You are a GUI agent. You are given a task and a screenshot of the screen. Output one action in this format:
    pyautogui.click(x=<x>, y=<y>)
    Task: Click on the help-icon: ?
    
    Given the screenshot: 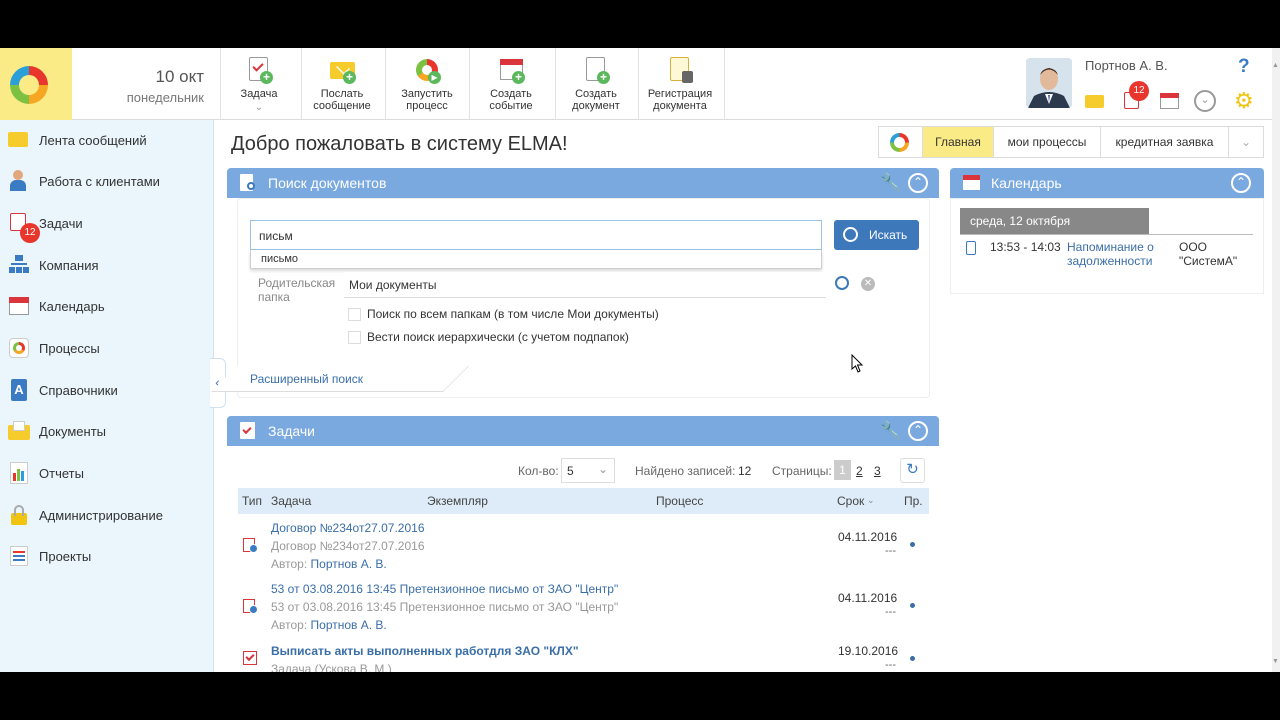 What is the action you would take?
    pyautogui.click(x=1244, y=67)
    